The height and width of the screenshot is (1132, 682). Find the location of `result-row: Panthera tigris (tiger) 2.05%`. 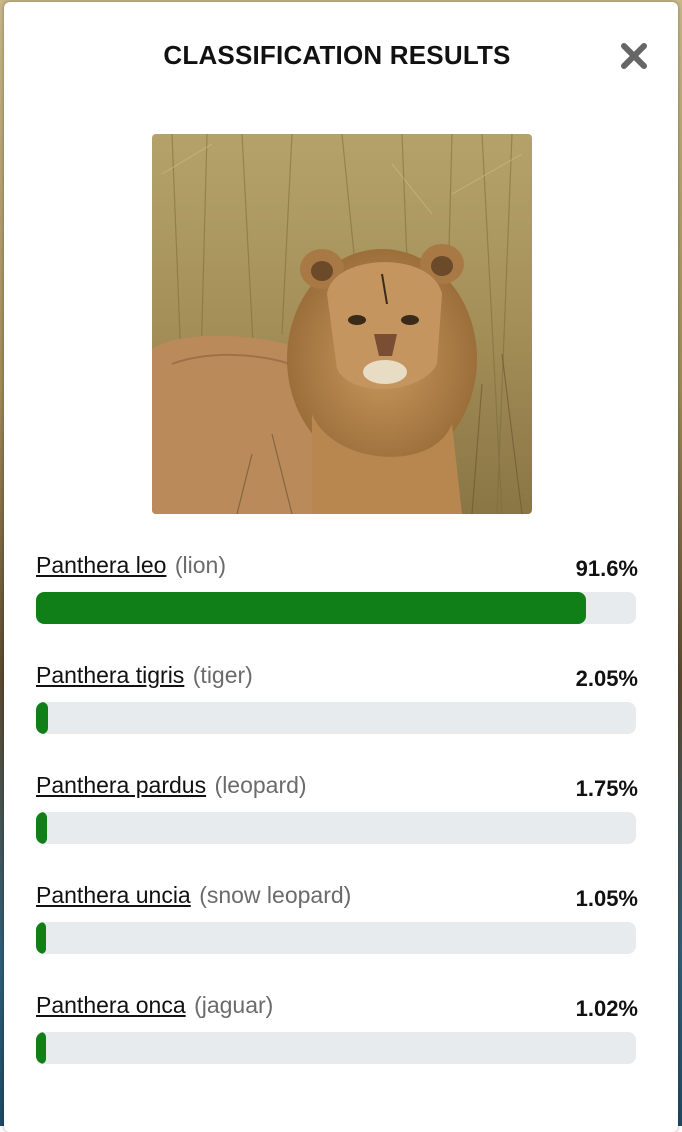

result-row: Panthera tigris (tiger) 2.05% is located at coordinates (337, 715).